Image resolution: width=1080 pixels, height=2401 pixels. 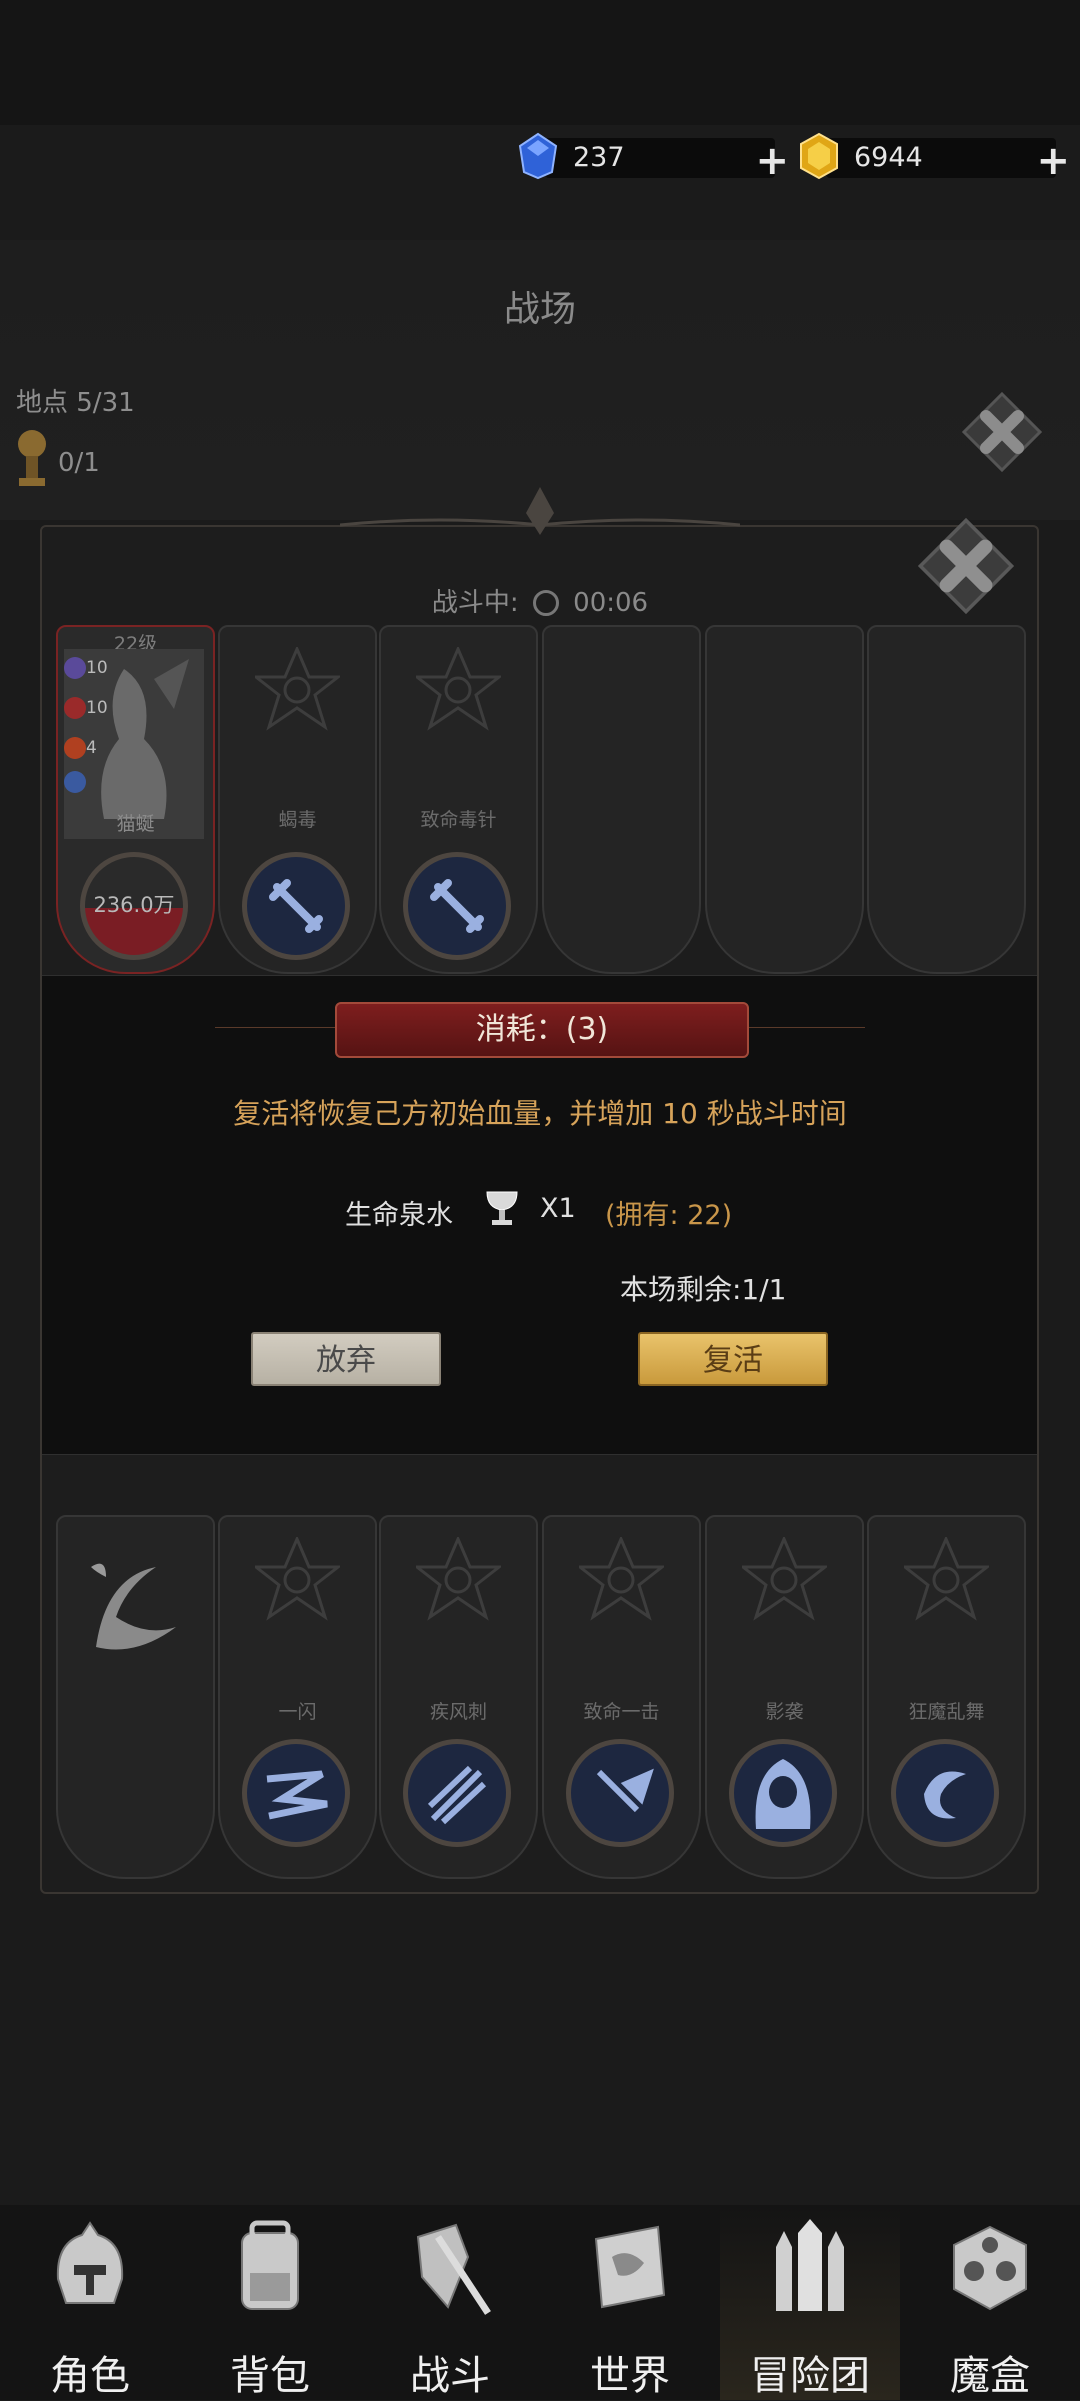 What do you see at coordinates (621, 1697) in the screenshot?
I see `skill-slot: 致命一击` at bounding box center [621, 1697].